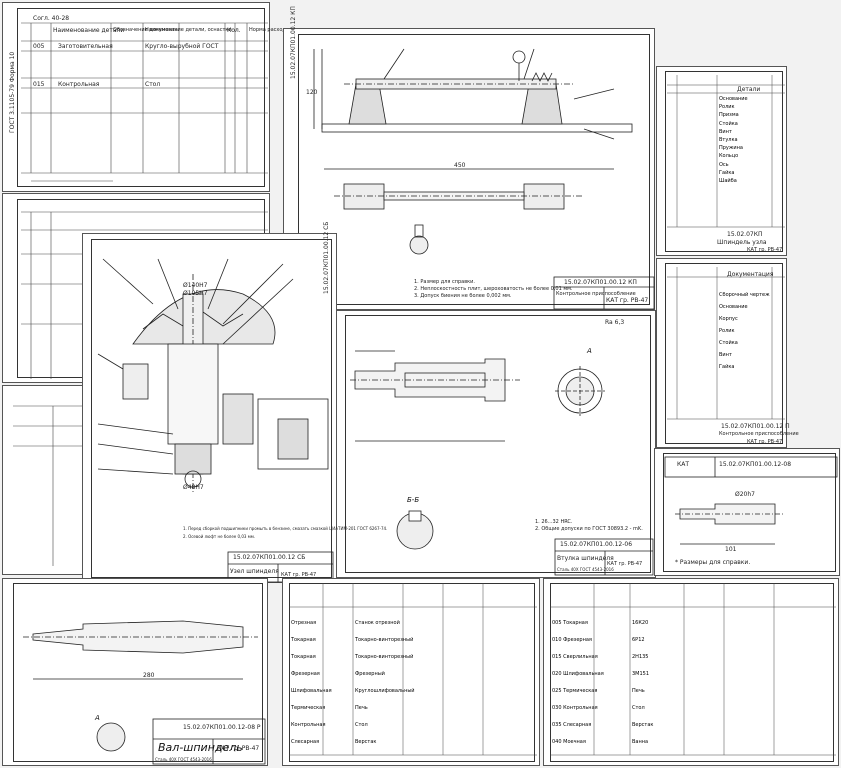 The height and width of the screenshot is (768, 841). I want to click on list-item: 6Р12, so click(638, 640).